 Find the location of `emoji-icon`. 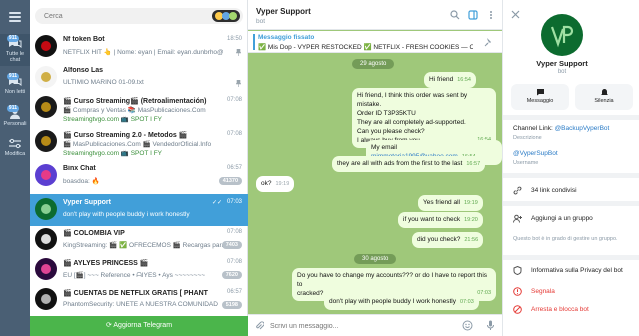

emoji-icon is located at coordinates (467, 326).